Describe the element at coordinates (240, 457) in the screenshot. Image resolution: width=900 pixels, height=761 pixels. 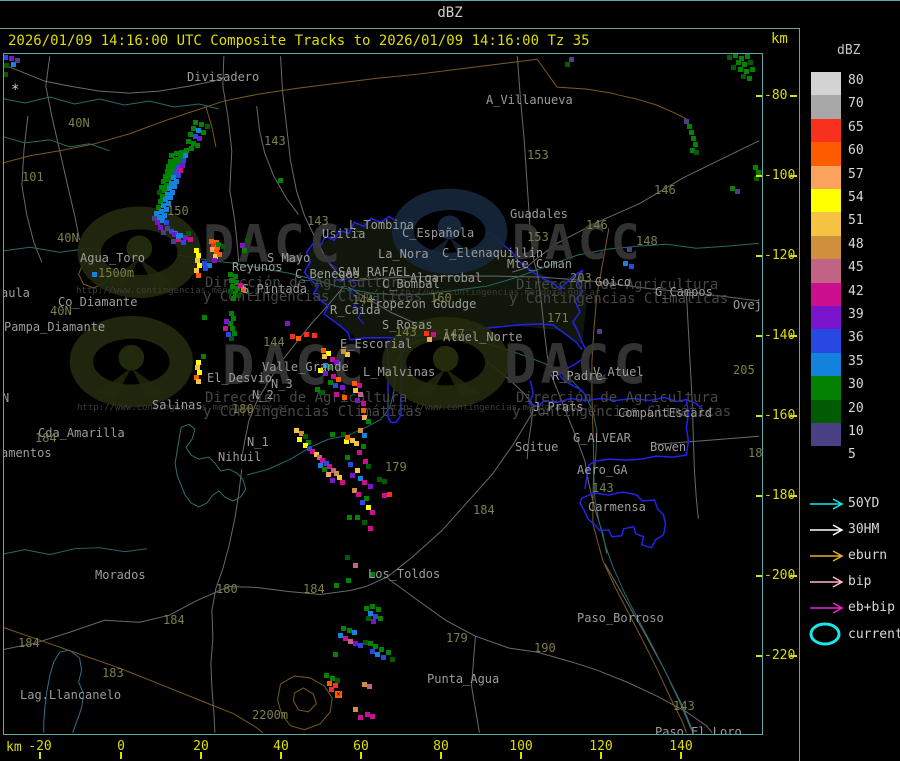
I see `map-label: Nihuil` at that location.